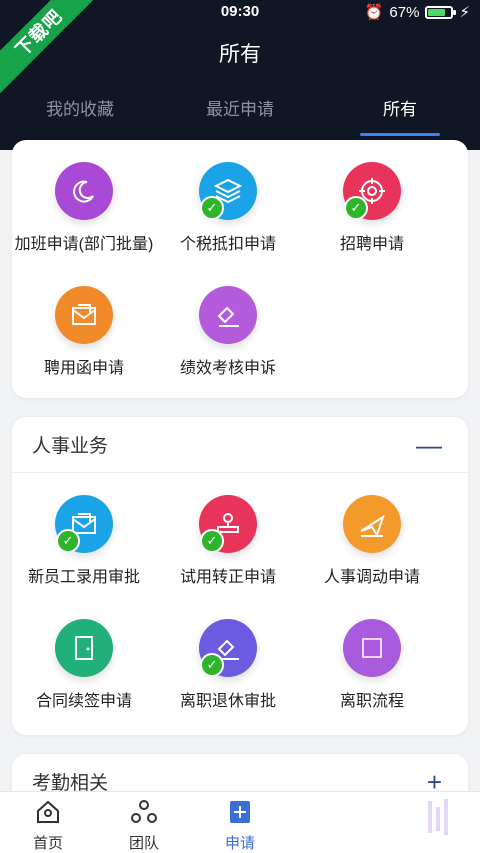 This screenshot has width=480, height=853. I want to click on hr-item-label: 合同续签申请, so click(83, 701).